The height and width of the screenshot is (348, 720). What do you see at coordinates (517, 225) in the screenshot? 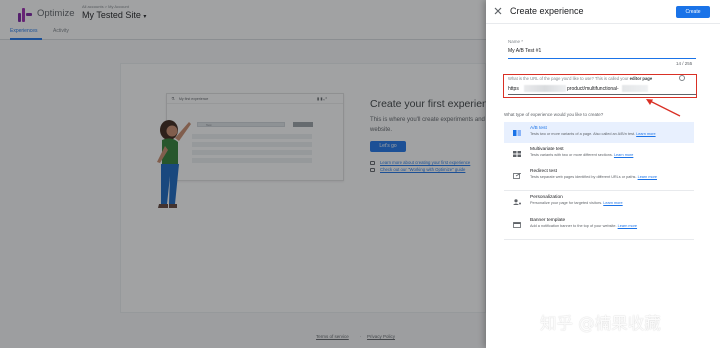
I see `banner-icon` at bounding box center [517, 225].